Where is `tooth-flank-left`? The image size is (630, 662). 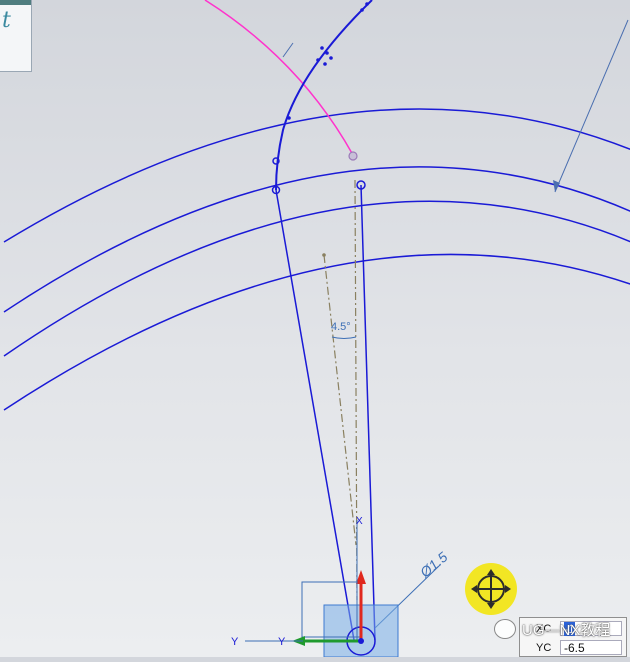
tooth-flank-left is located at coordinates (315, 415).